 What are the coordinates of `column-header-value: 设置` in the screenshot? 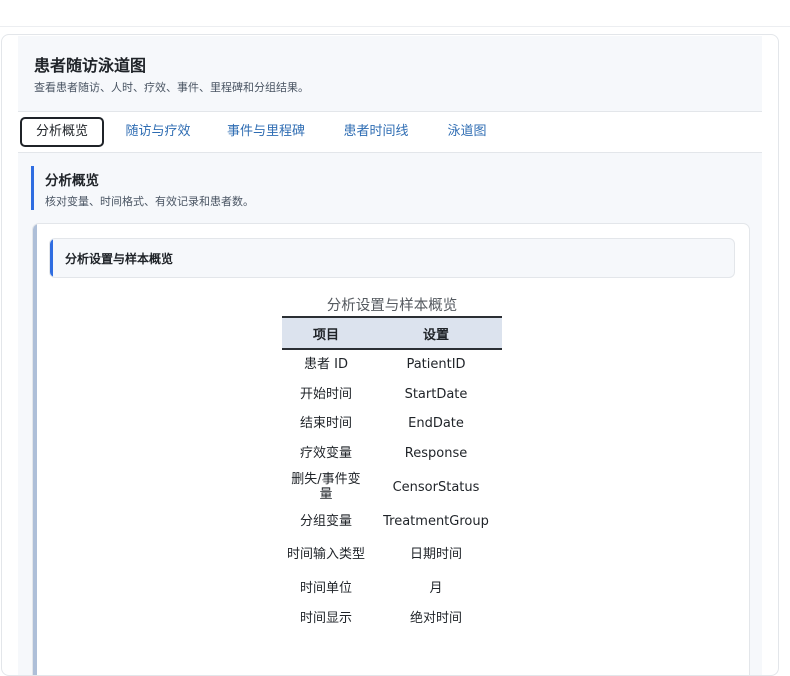 It's located at (436, 333).